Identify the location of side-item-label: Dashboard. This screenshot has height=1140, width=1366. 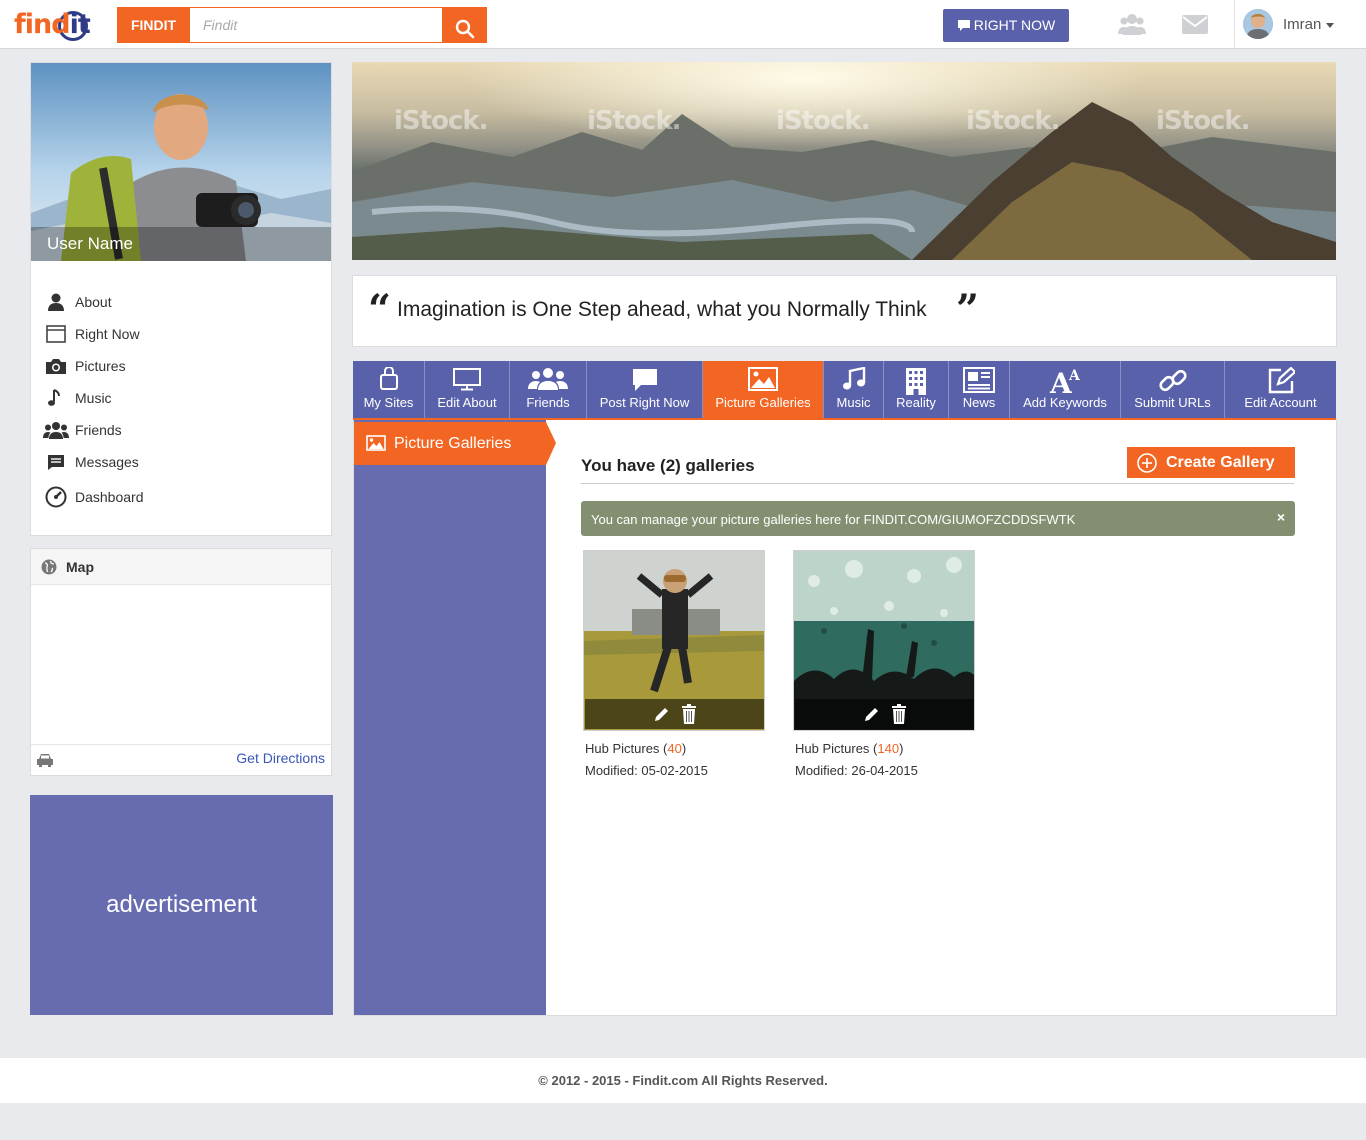
(109, 497).